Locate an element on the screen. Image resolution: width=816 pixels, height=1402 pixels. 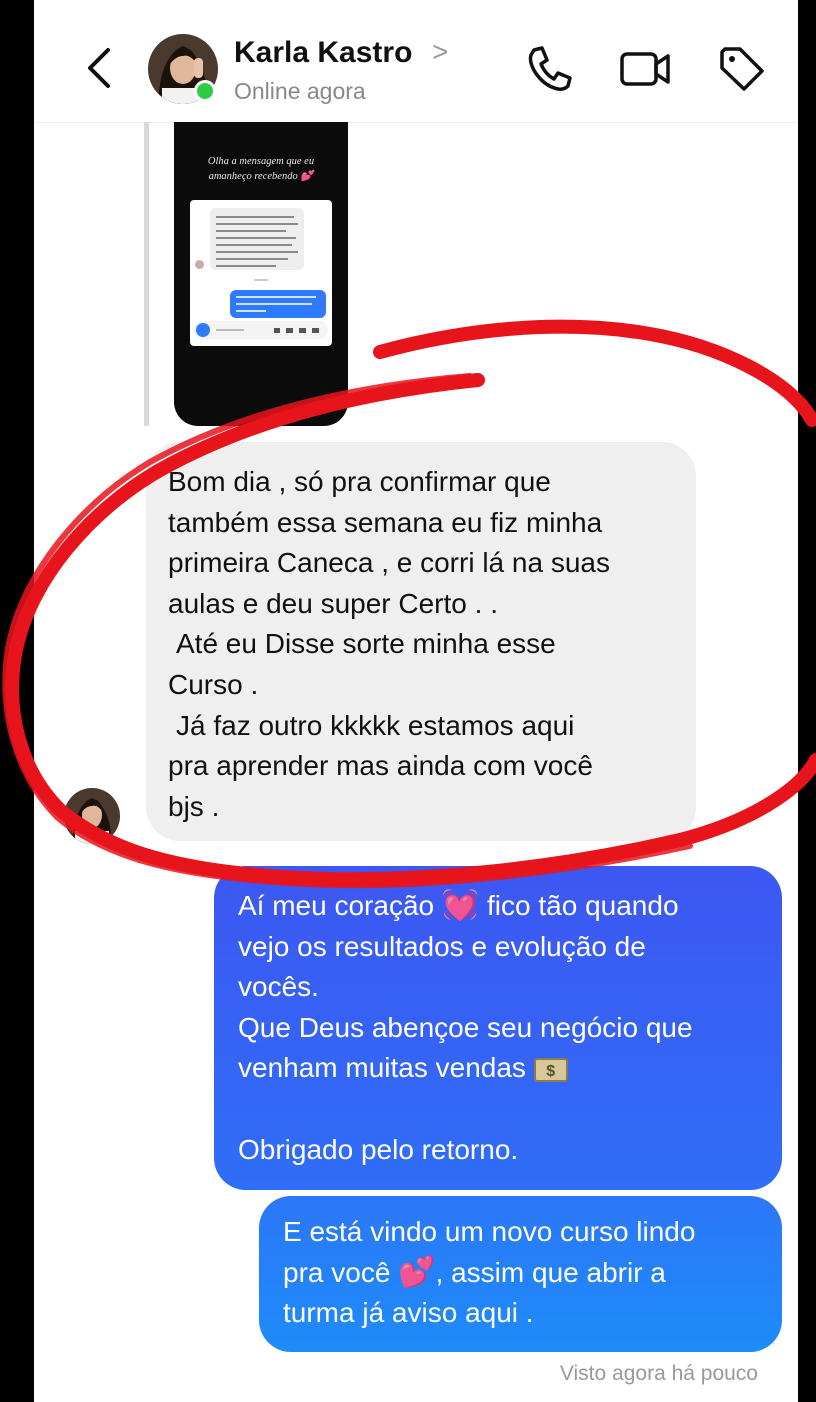
two-hearts-emoji-icon: 💕 is located at coordinates (417, 1272).